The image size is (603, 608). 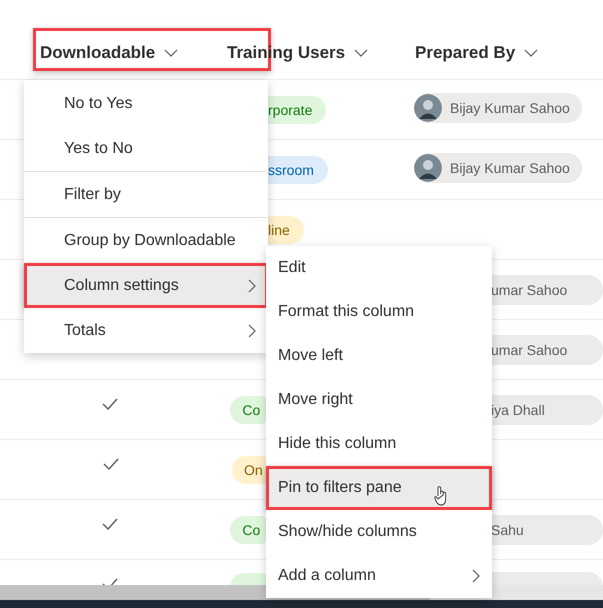 What do you see at coordinates (379, 312) in the screenshot?
I see `menu-item: Format this column` at bounding box center [379, 312].